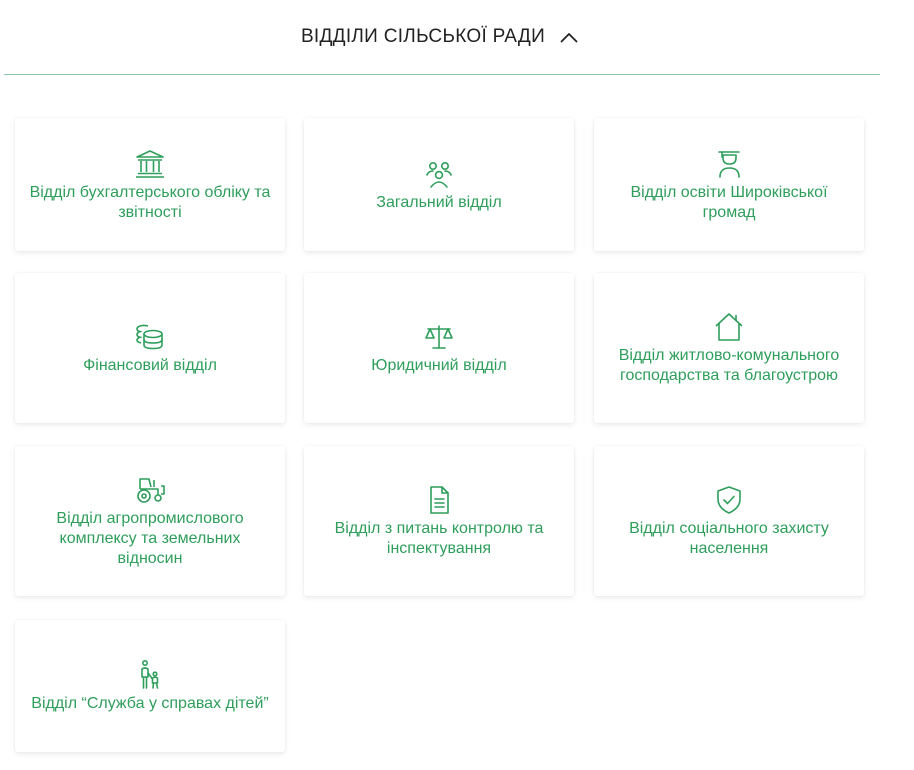  I want to click on section-title: ВІДДІЛИ СІЛЬСЬКОЇ РАДИ, so click(423, 36).